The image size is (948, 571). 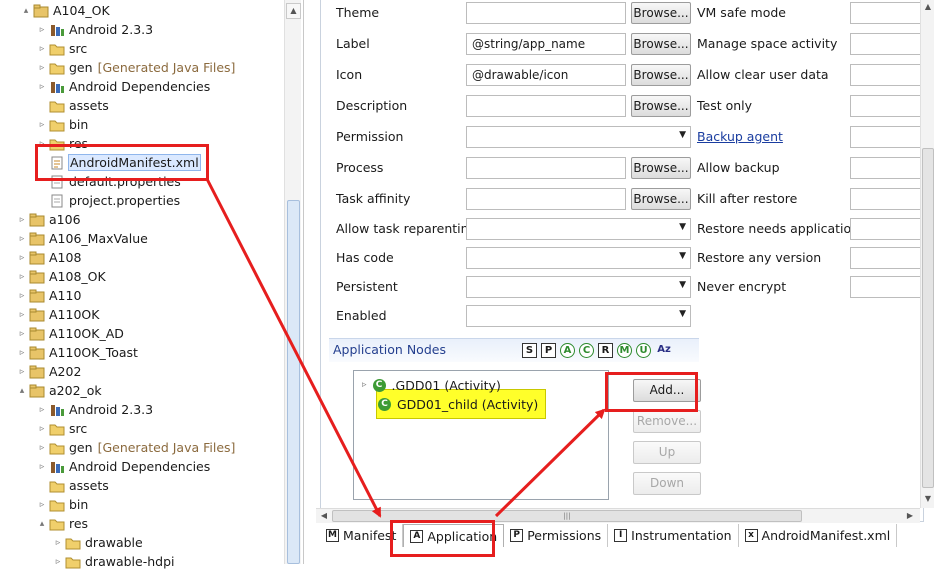 What do you see at coordinates (550, 463) in the screenshot?
I see `arrow-application-tab-to-add` at bounding box center [550, 463].